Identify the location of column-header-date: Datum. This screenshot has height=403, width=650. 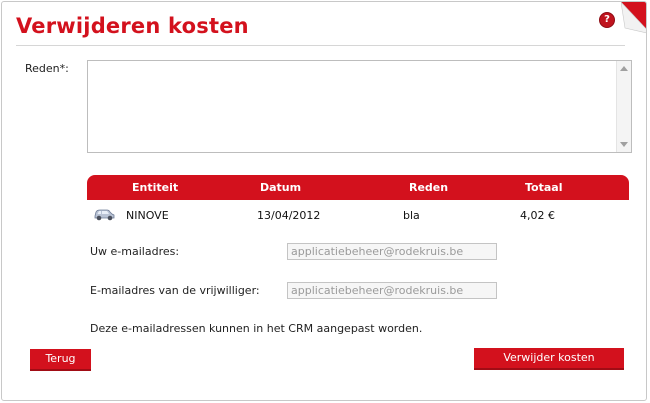
(281, 187).